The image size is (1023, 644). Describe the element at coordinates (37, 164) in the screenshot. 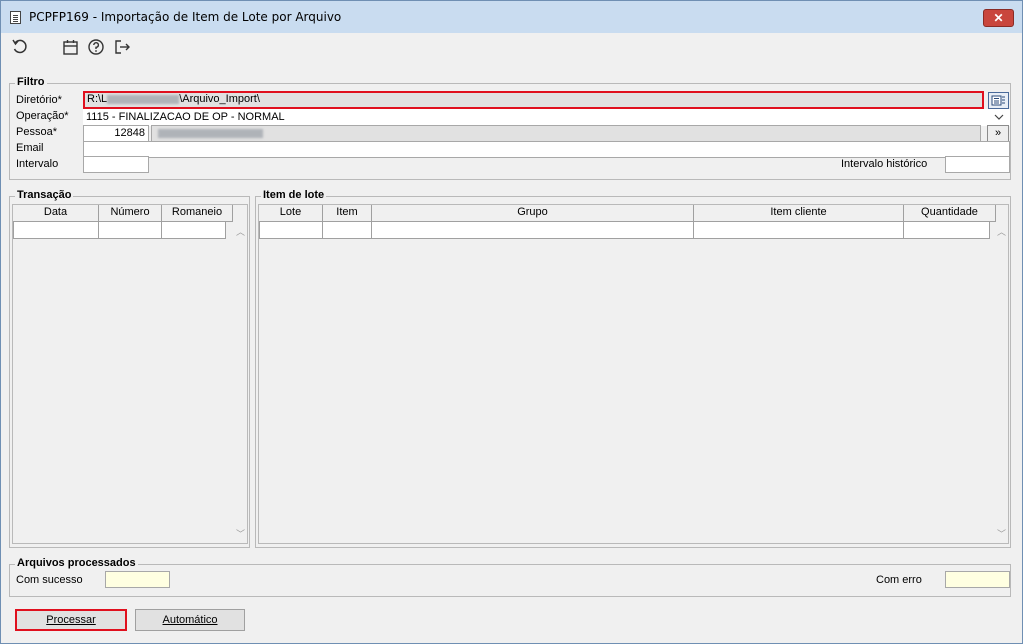

I see `intervalo-label: Intervalo` at that location.